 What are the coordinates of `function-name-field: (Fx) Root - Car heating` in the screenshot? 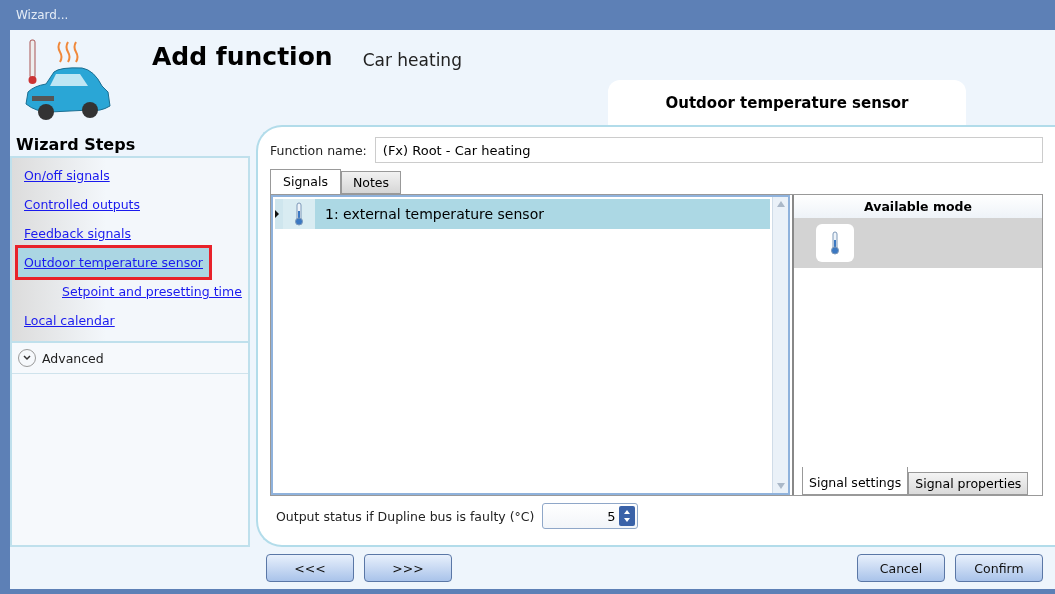 It's located at (708, 150).